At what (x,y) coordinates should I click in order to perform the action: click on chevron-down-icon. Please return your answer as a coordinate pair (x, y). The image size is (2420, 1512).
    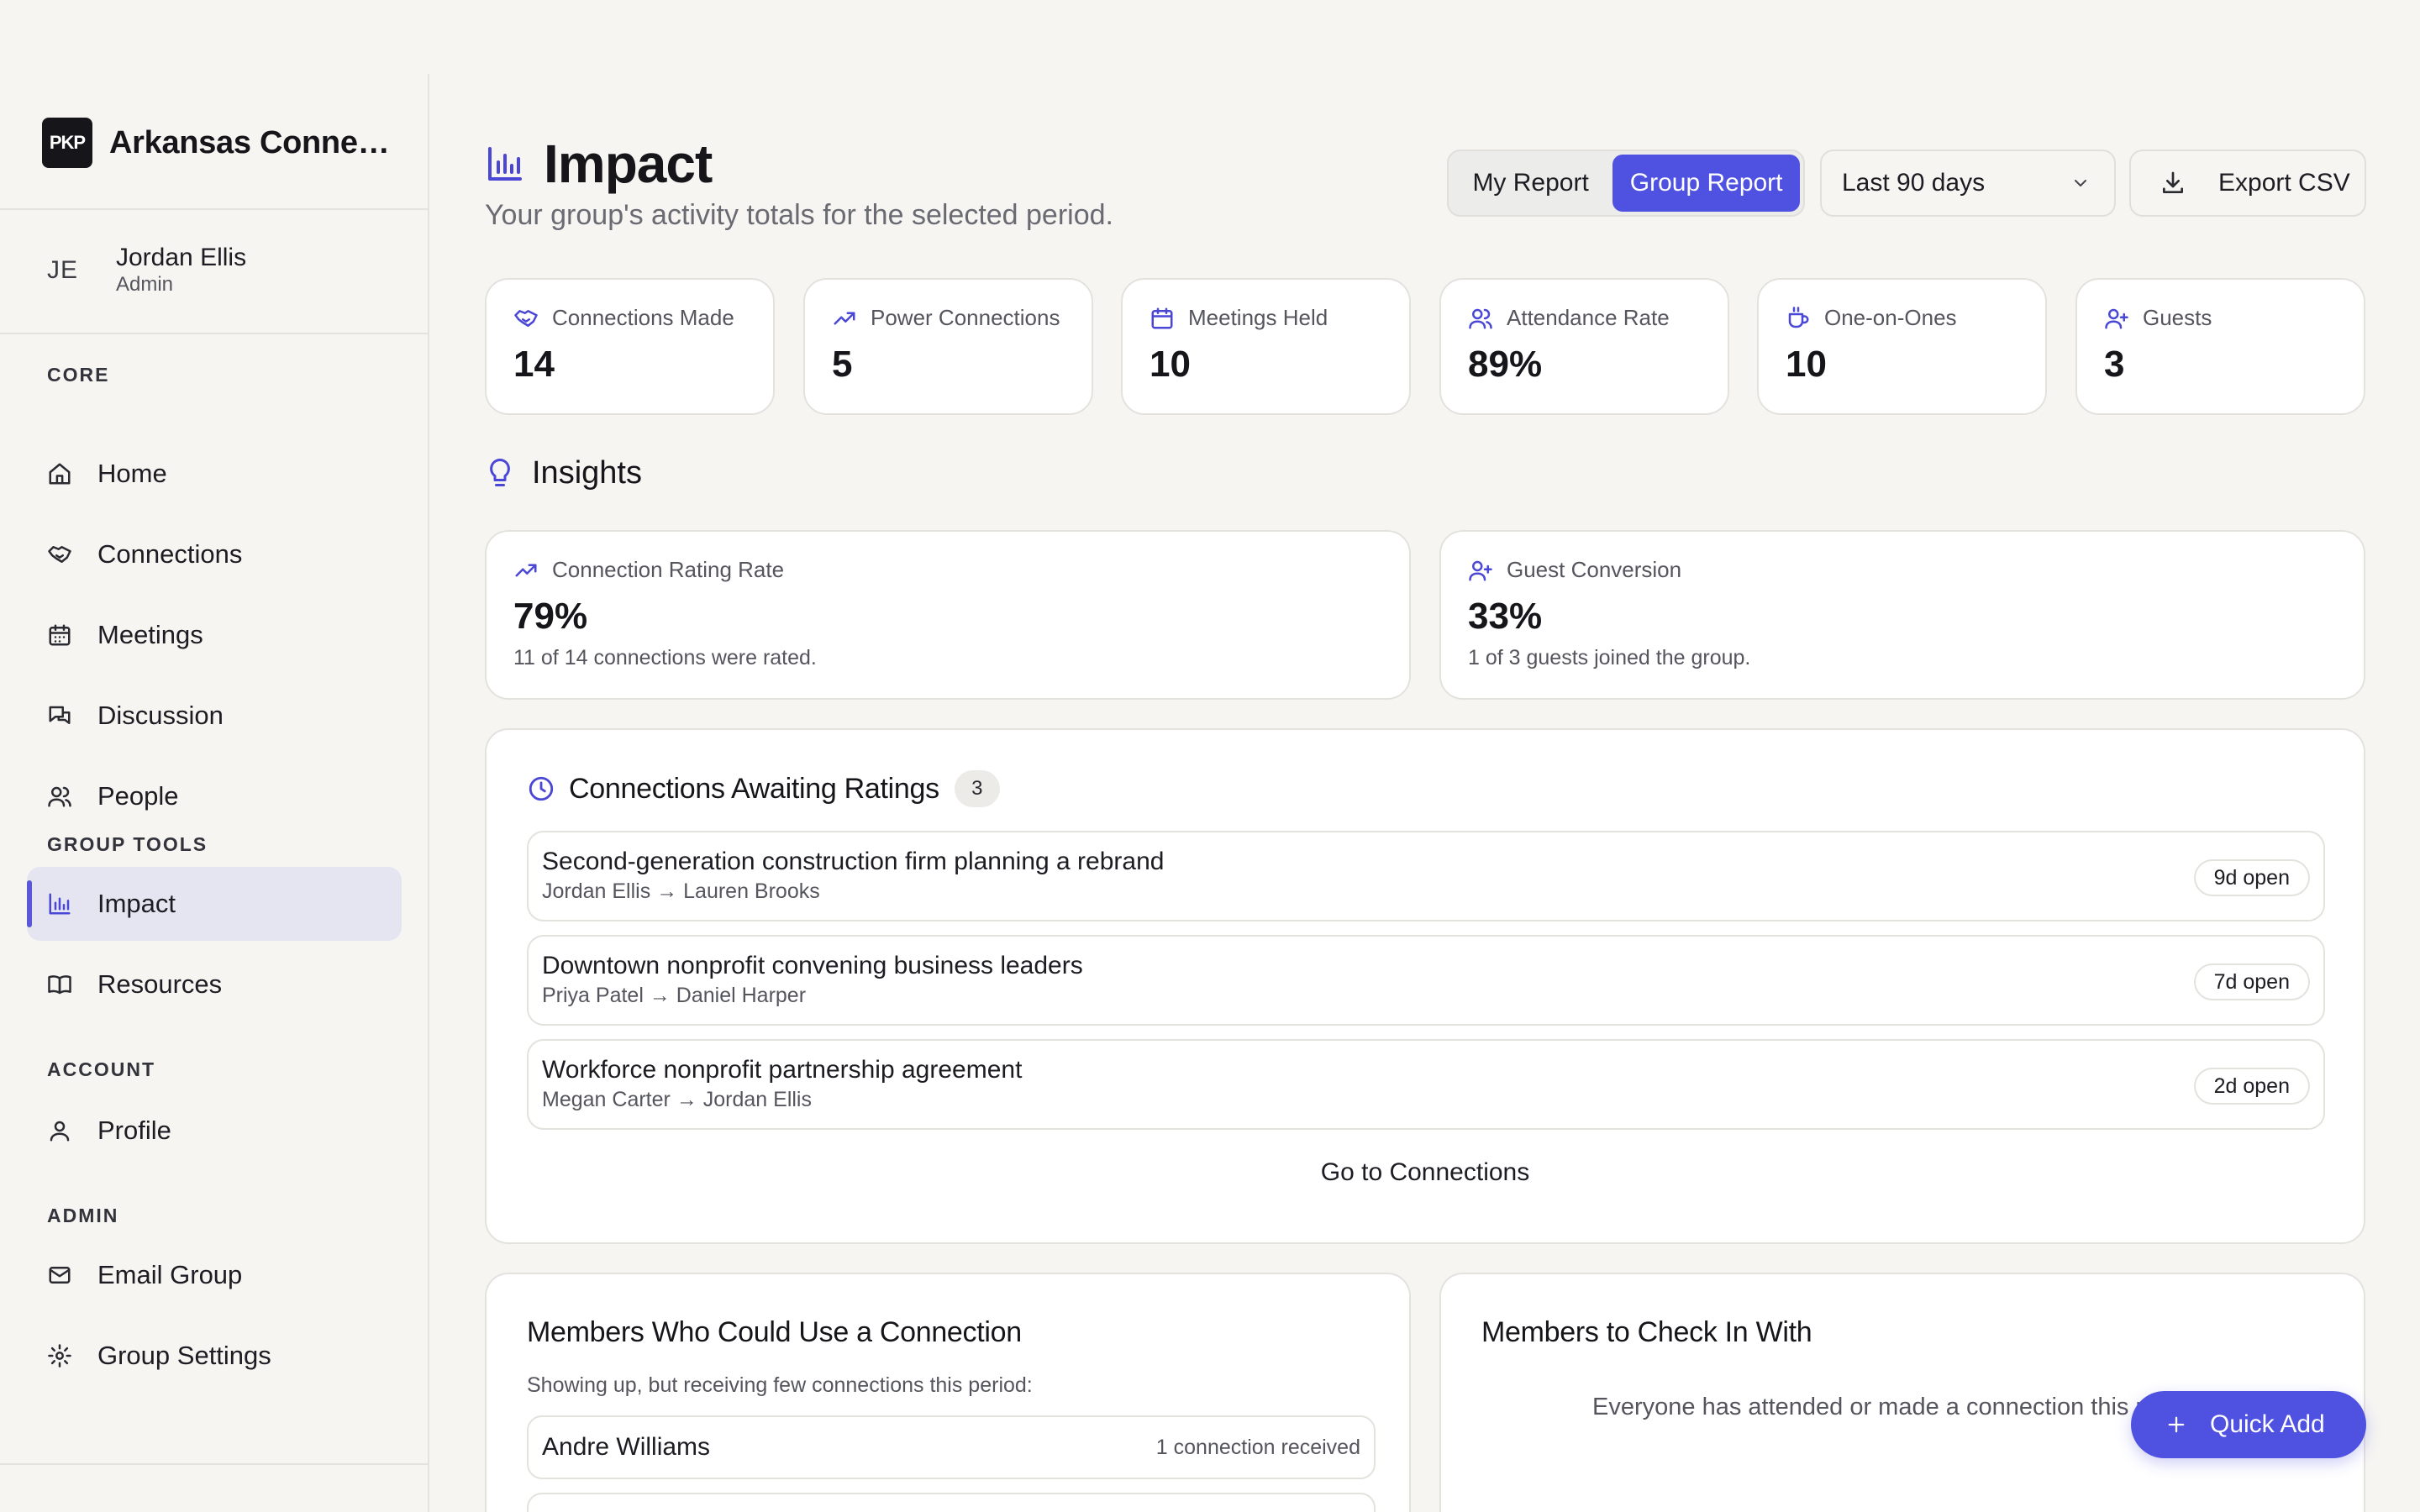
    Looking at the image, I should click on (2081, 183).